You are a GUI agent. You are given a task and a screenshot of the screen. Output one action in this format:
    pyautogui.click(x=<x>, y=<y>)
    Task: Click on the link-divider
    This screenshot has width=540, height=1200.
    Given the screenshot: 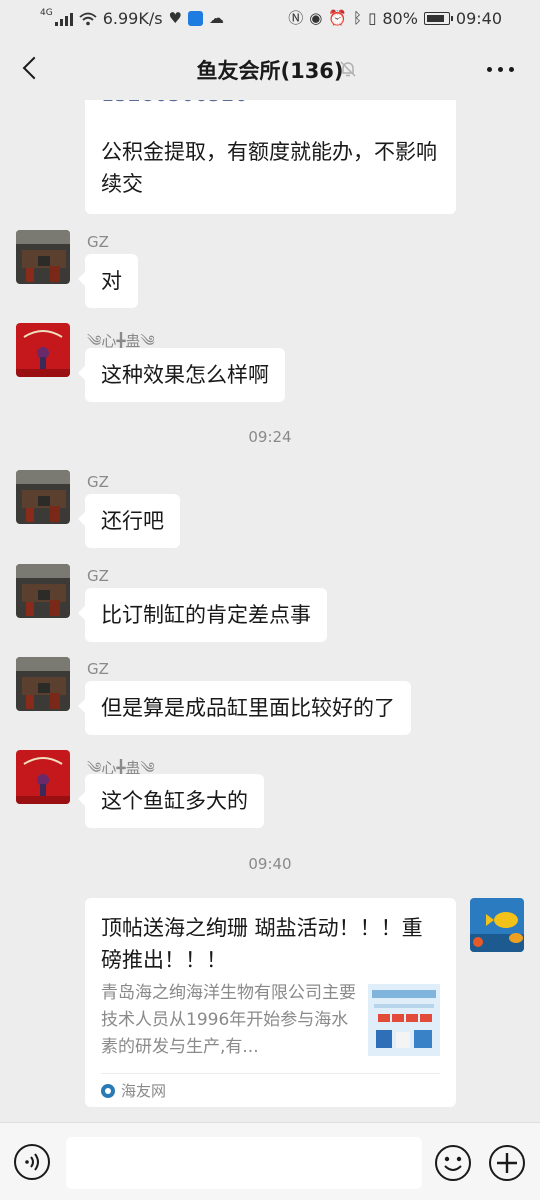 What is the action you would take?
    pyautogui.click(x=270, y=1073)
    